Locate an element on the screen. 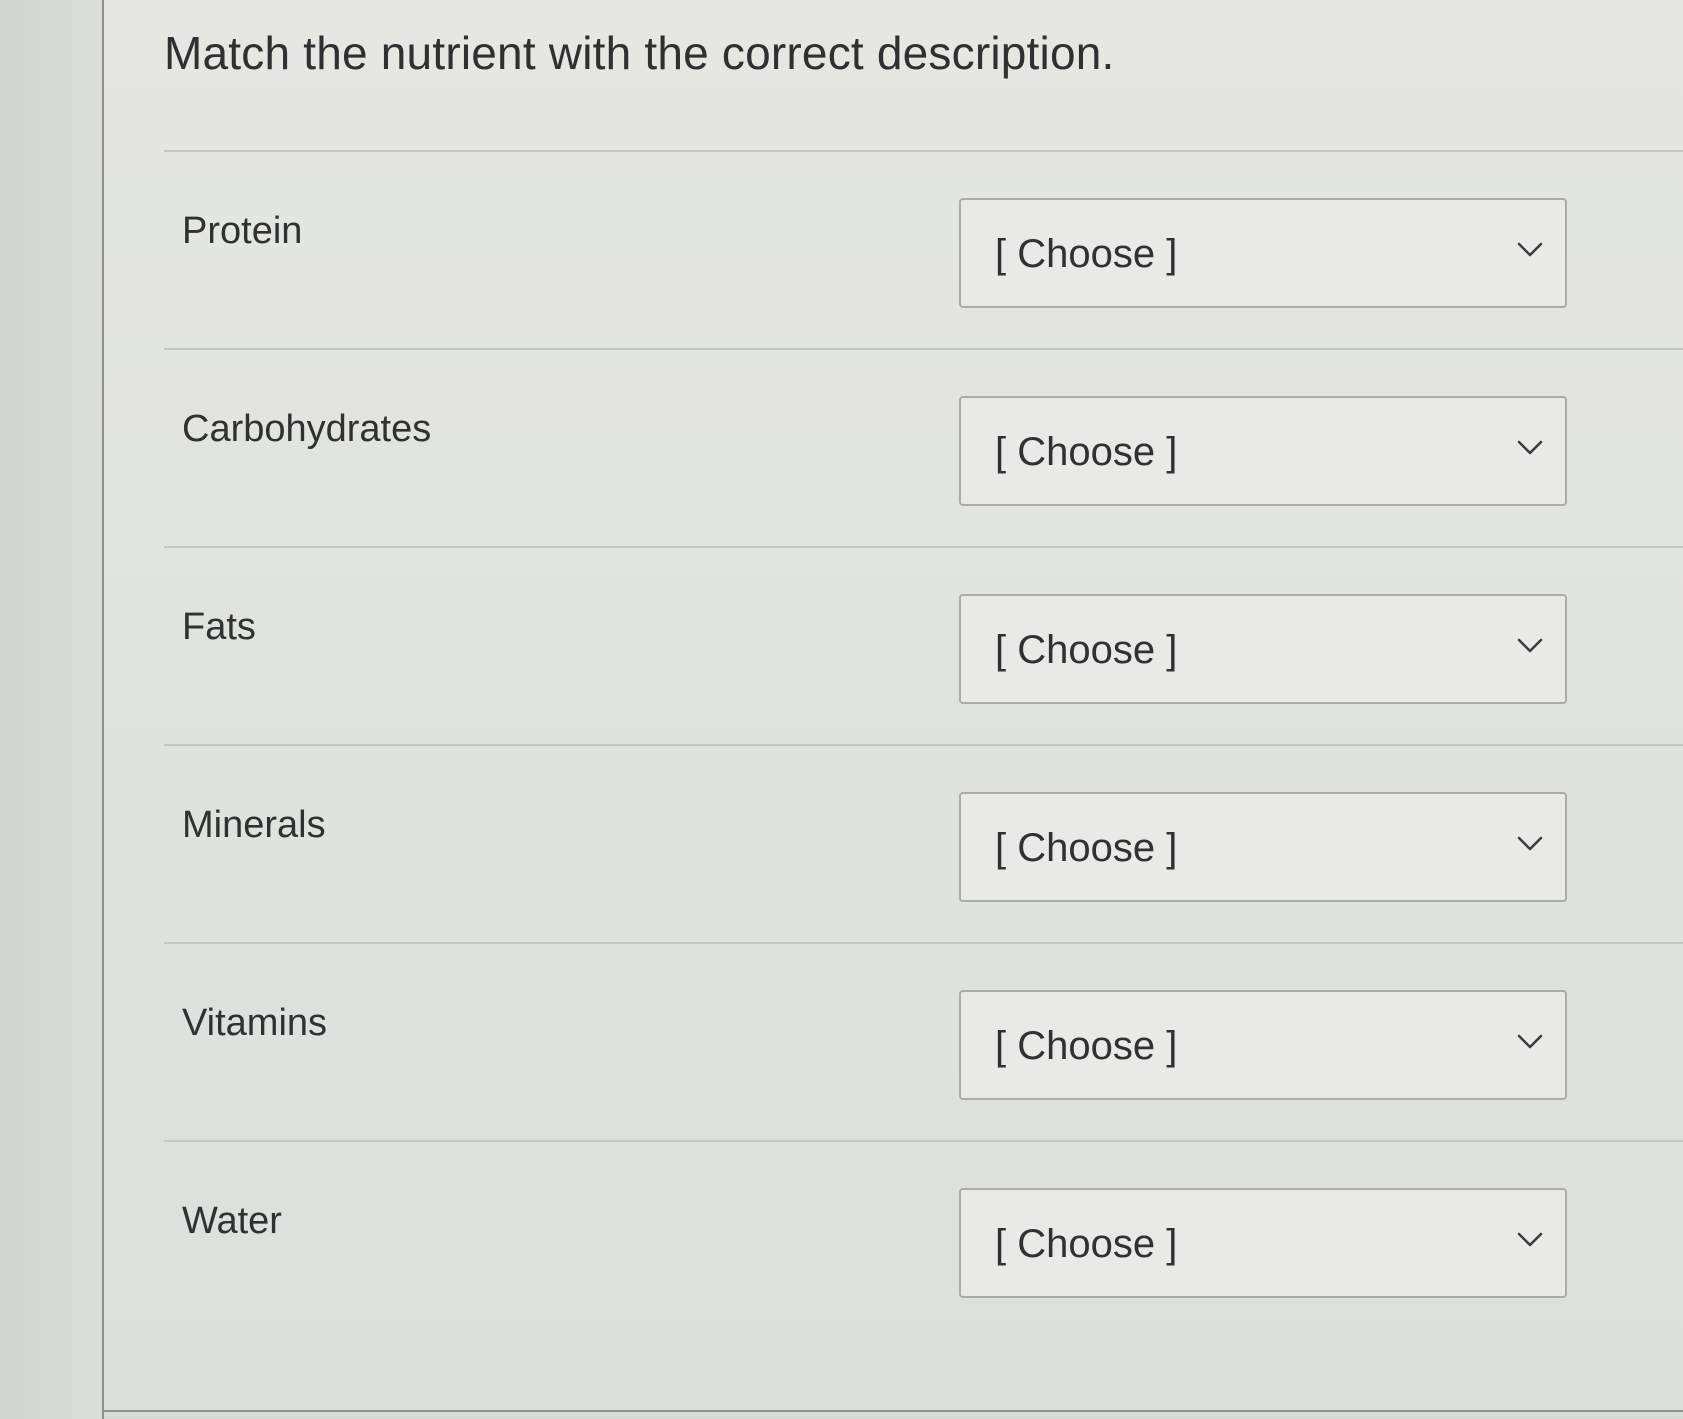  vitamins-selected-choice: [ Choose ] is located at coordinates (1086, 1046).